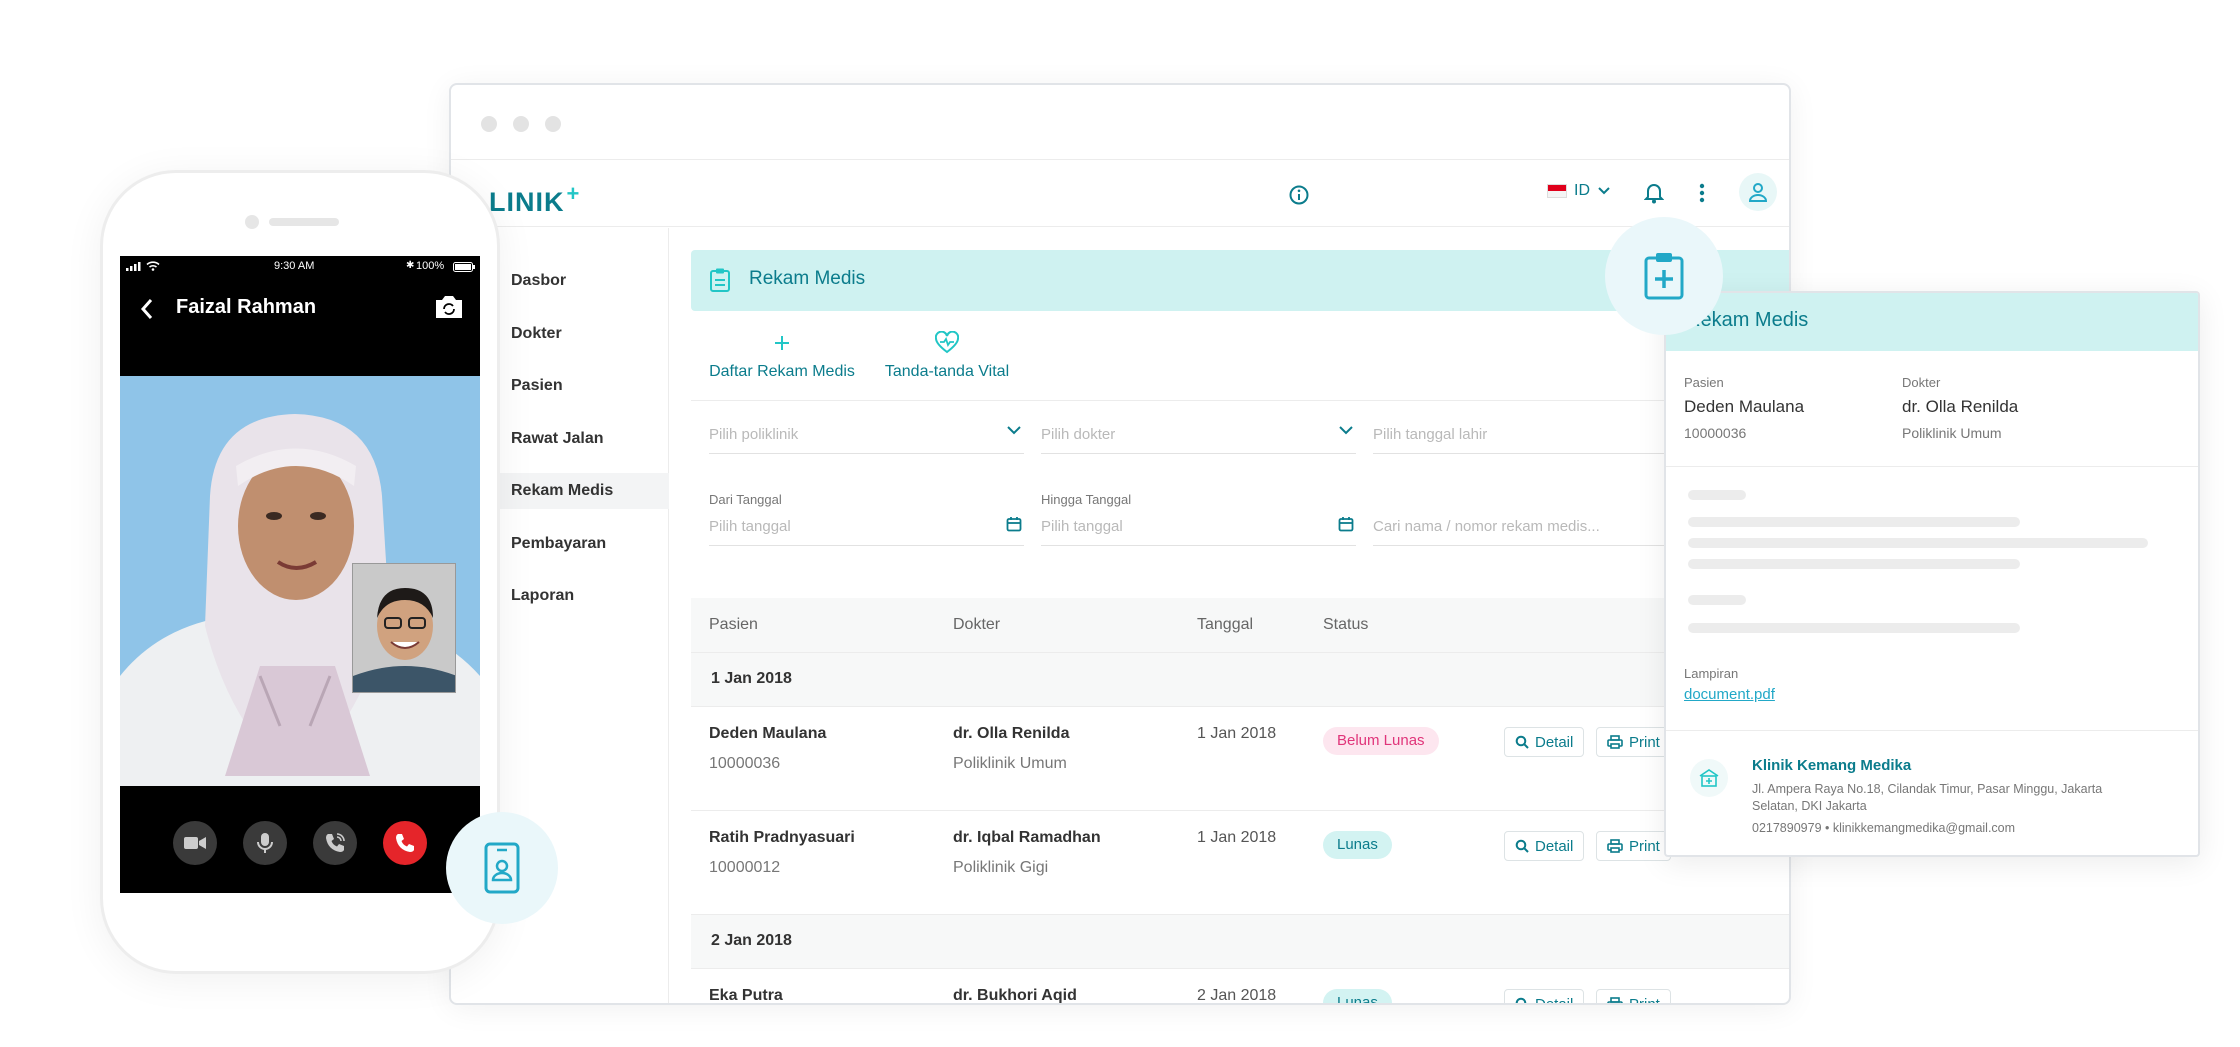 The image size is (2240, 1047). I want to click on bluetooth-icon: ✱, so click(410, 265).